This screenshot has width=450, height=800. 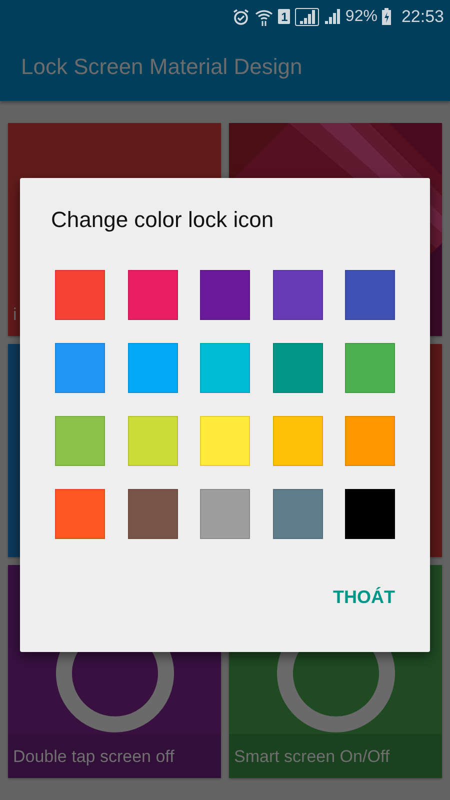 What do you see at coordinates (361, 16) in the screenshot?
I see `battery-percent: 92%` at bounding box center [361, 16].